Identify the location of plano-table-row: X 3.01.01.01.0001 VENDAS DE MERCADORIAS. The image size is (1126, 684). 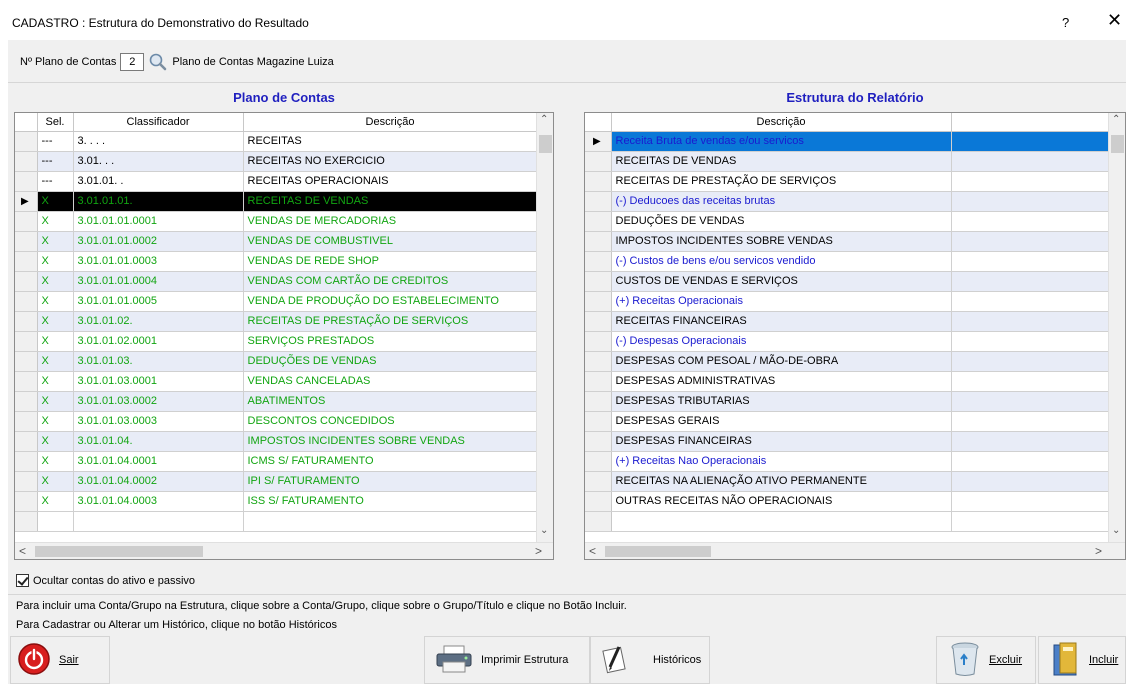
(276, 221).